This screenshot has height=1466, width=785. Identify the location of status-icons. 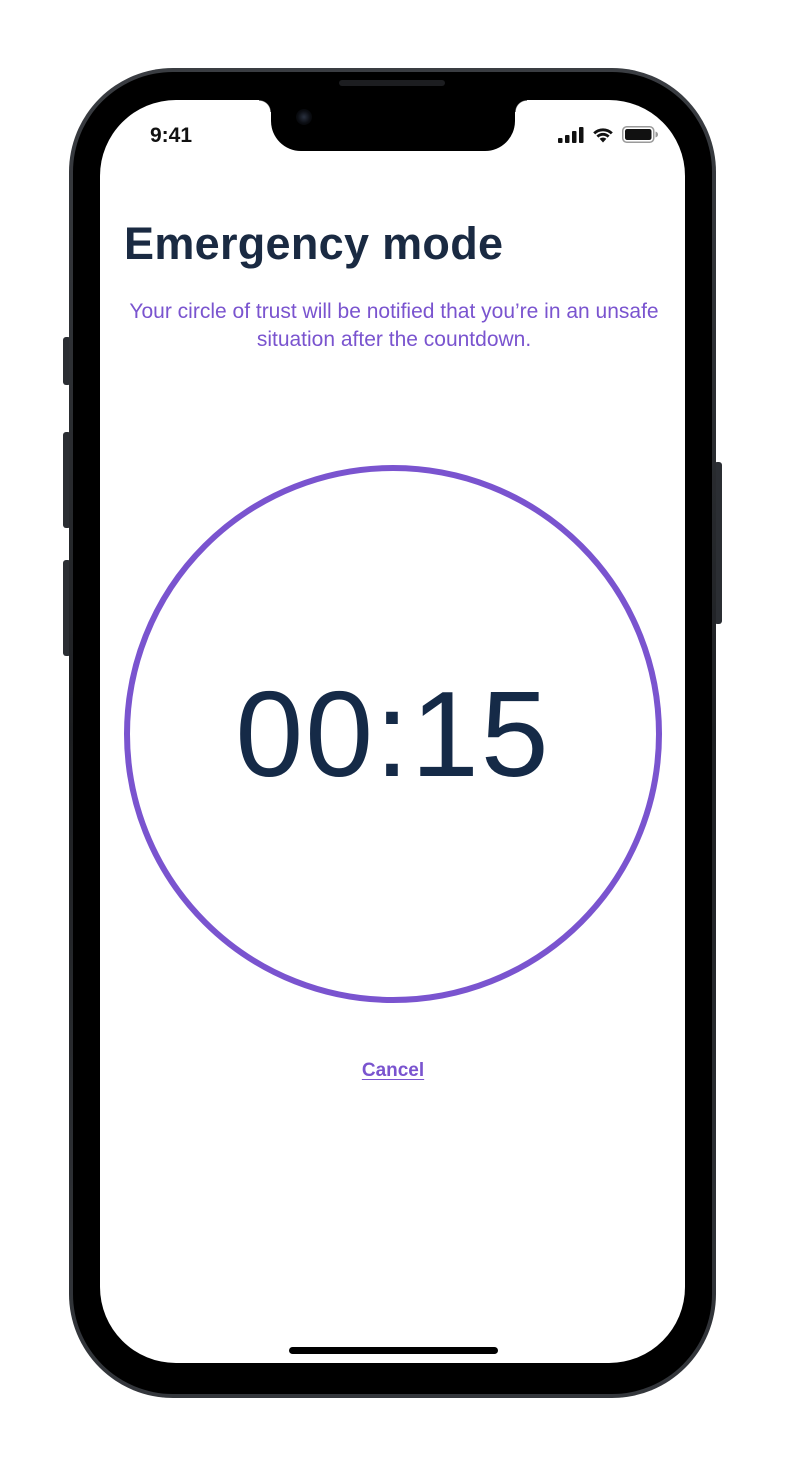
(608, 134).